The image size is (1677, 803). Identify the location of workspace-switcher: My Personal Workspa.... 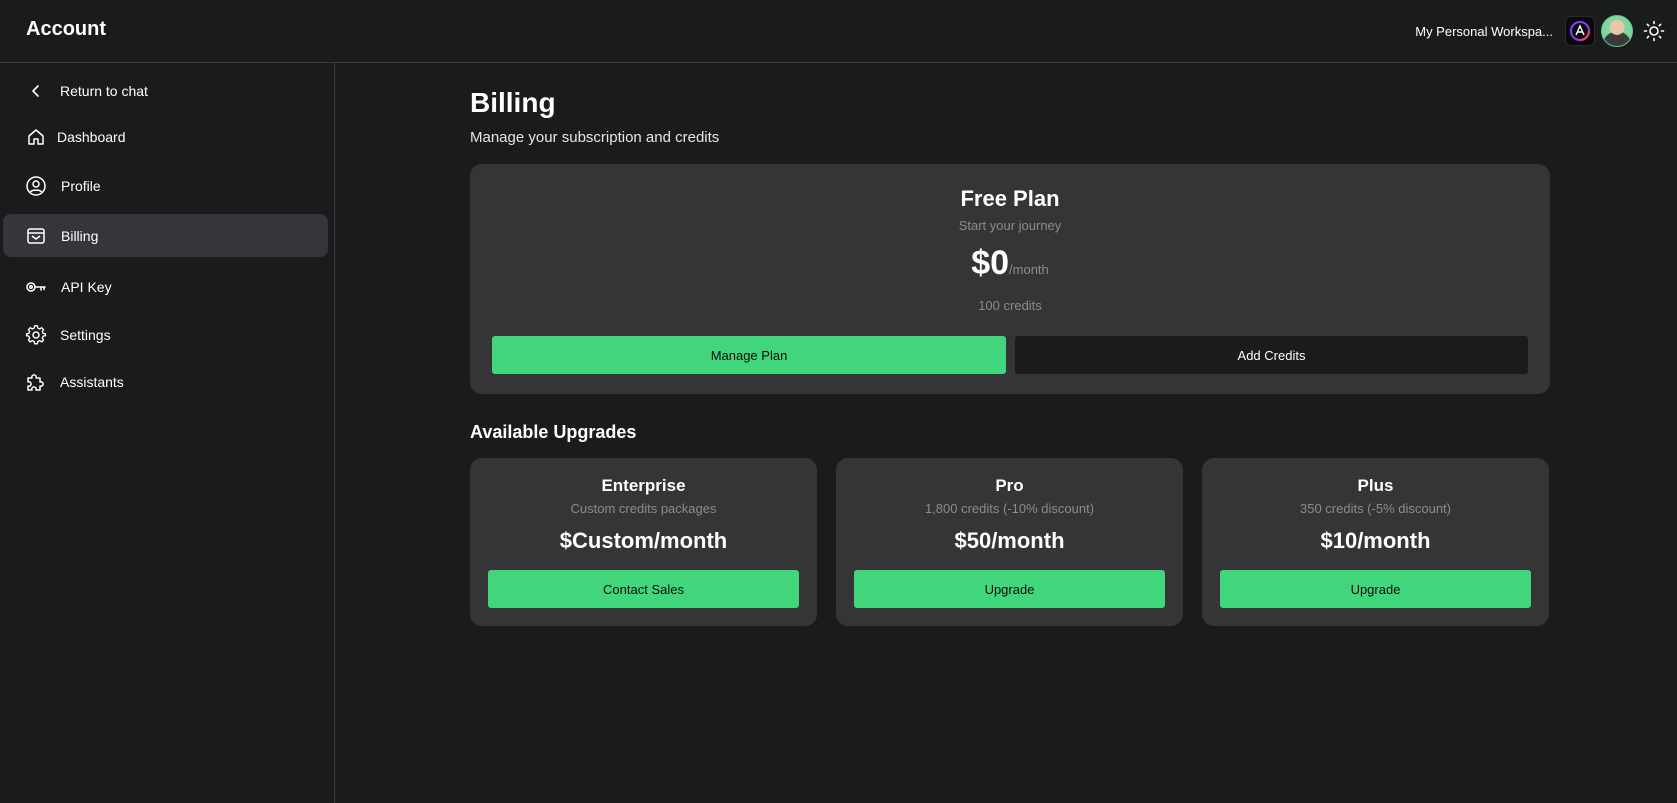
(1484, 31).